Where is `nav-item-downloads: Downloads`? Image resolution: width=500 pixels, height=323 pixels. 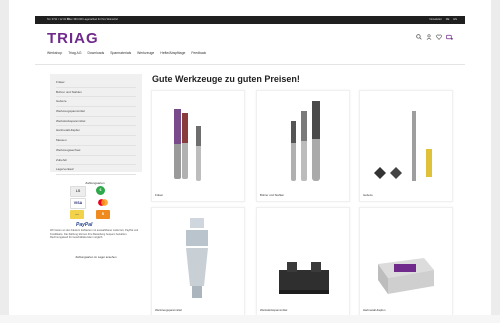
nav-item-downloads: Downloads is located at coordinates (95, 53).